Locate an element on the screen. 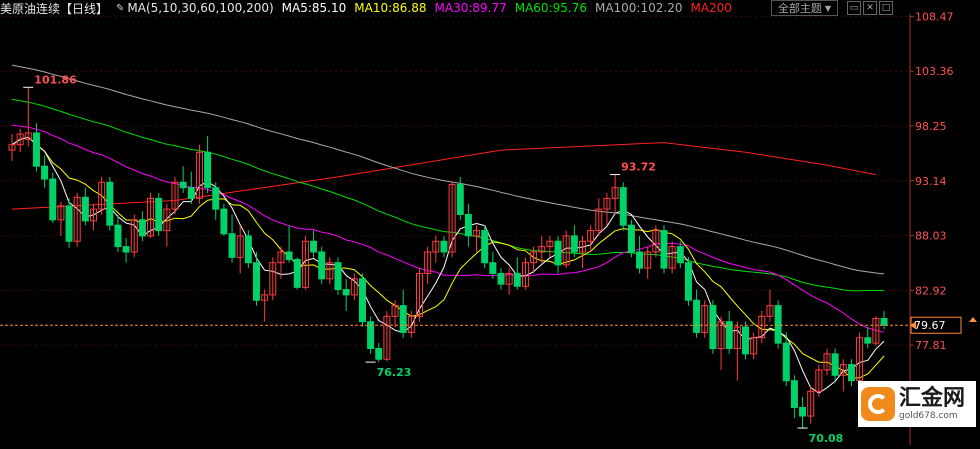 The height and width of the screenshot is (449, 980). minimize-button: ▭ is located at coordinates (854, 8).